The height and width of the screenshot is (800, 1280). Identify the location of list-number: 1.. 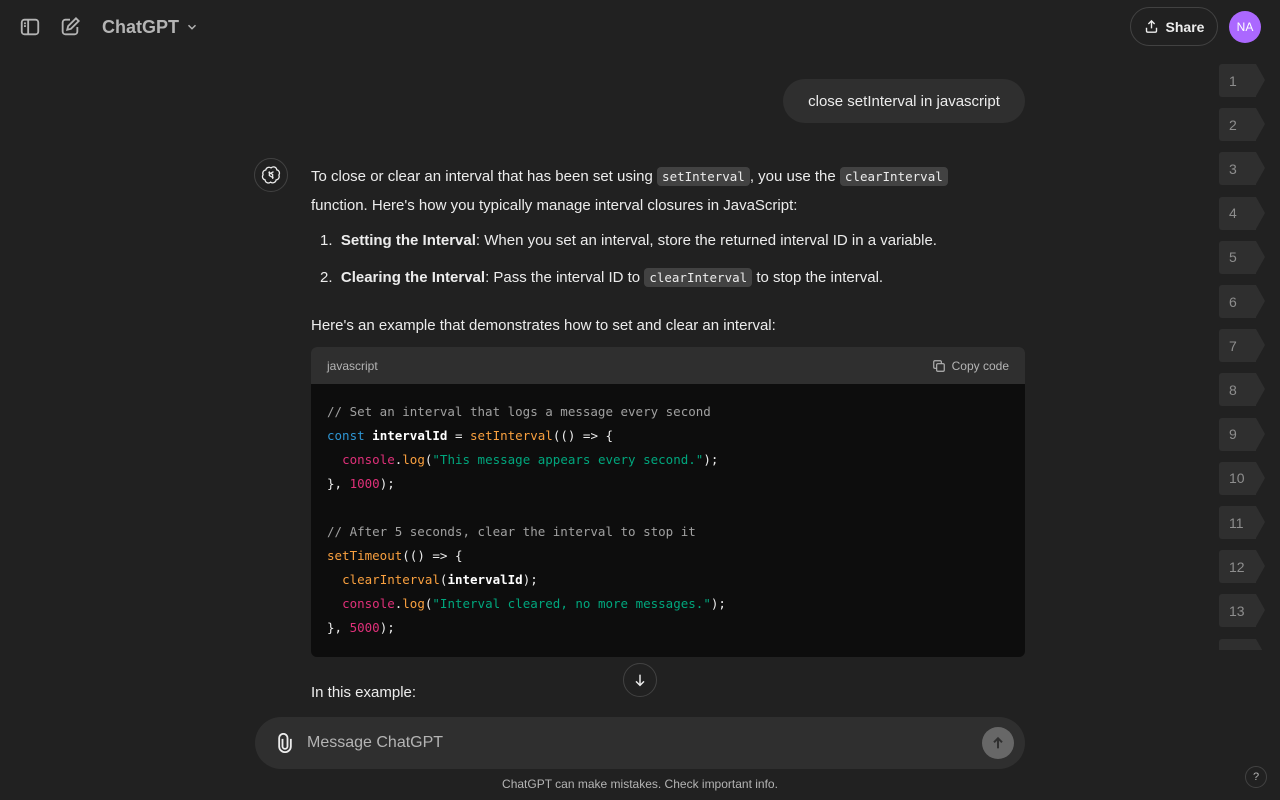
(326, 240).